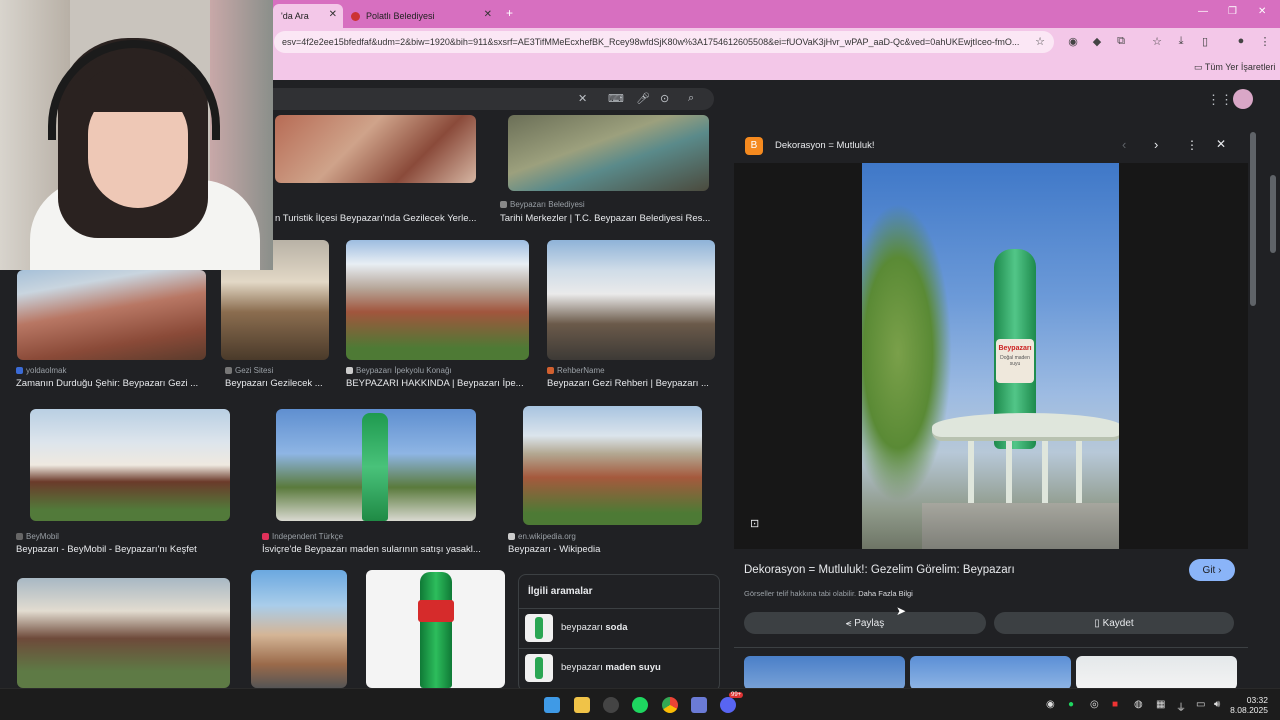  Describe the element at coordinates (1262, 11) in the screenshot. I see `window-close-icon: ✕` at that location.